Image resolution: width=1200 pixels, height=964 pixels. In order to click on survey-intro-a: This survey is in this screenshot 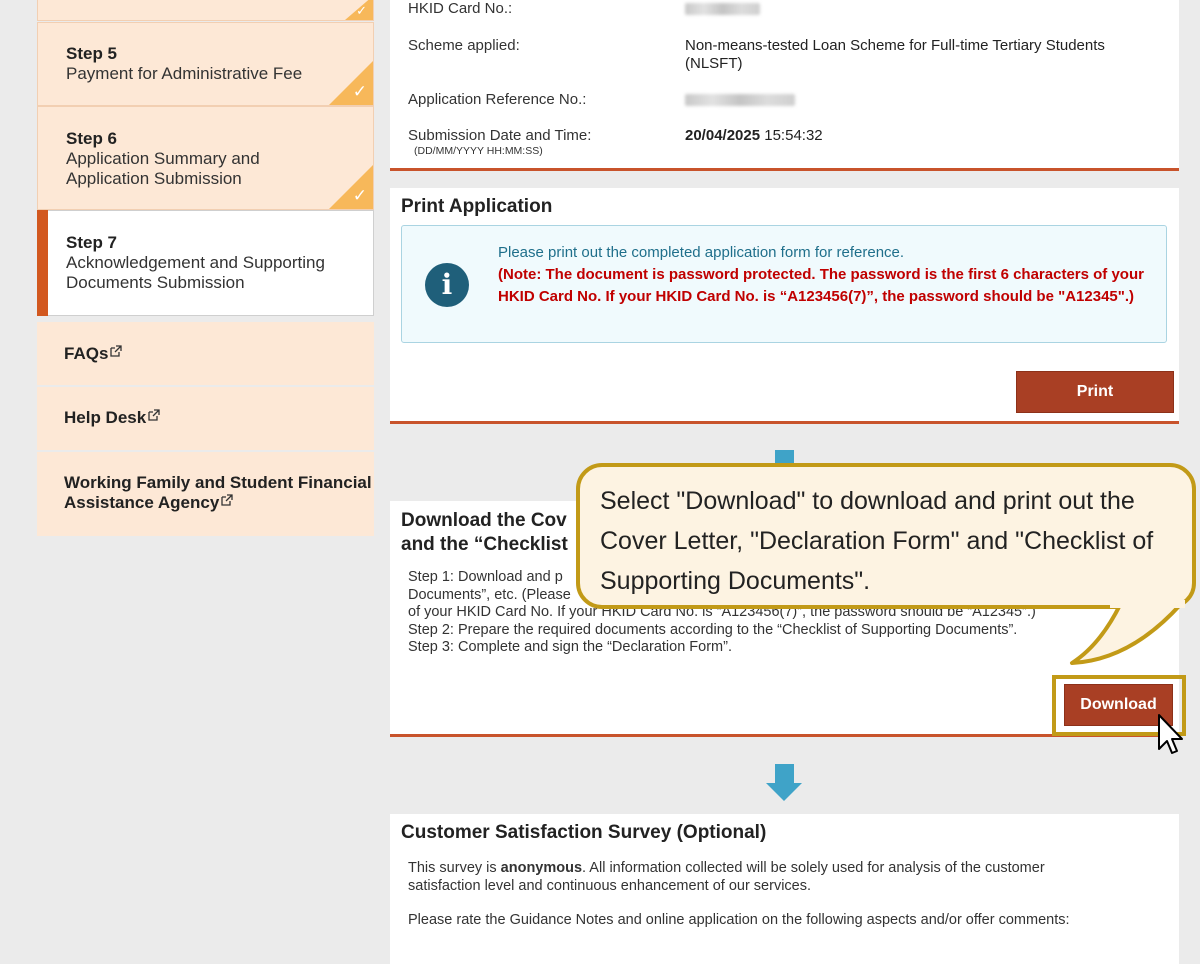, I will do `click(454, 868)`.